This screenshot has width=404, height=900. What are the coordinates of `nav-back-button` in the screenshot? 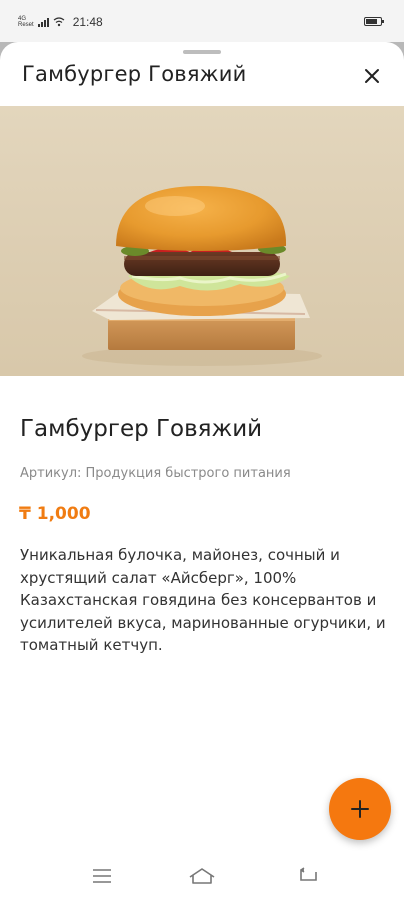 It's located at (308, 876).